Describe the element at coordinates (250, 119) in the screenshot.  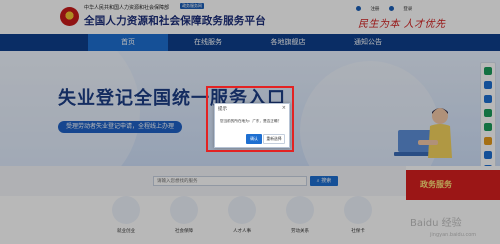
I see `annotation-highlight-box` at that location.